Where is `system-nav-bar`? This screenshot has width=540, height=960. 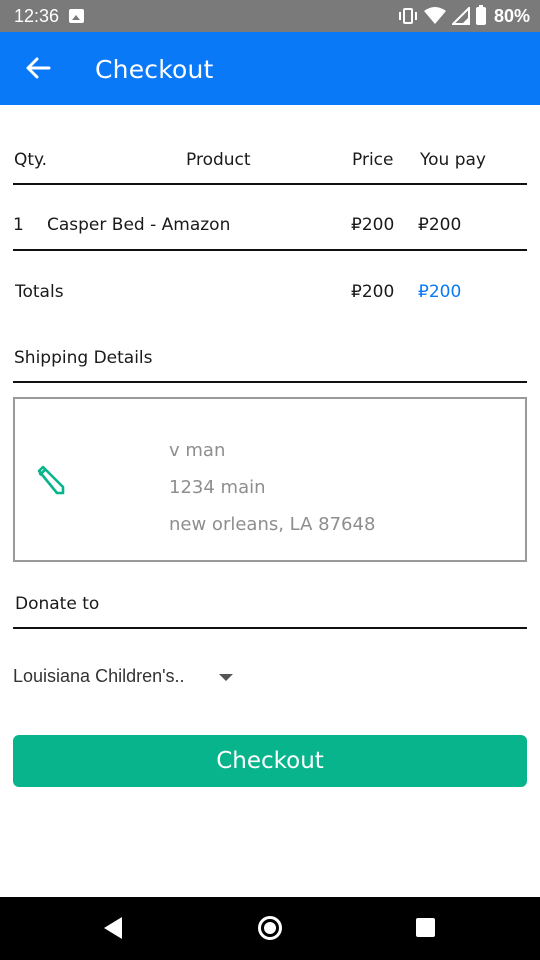
system-nav-bar is located at coordinates (270, 928).